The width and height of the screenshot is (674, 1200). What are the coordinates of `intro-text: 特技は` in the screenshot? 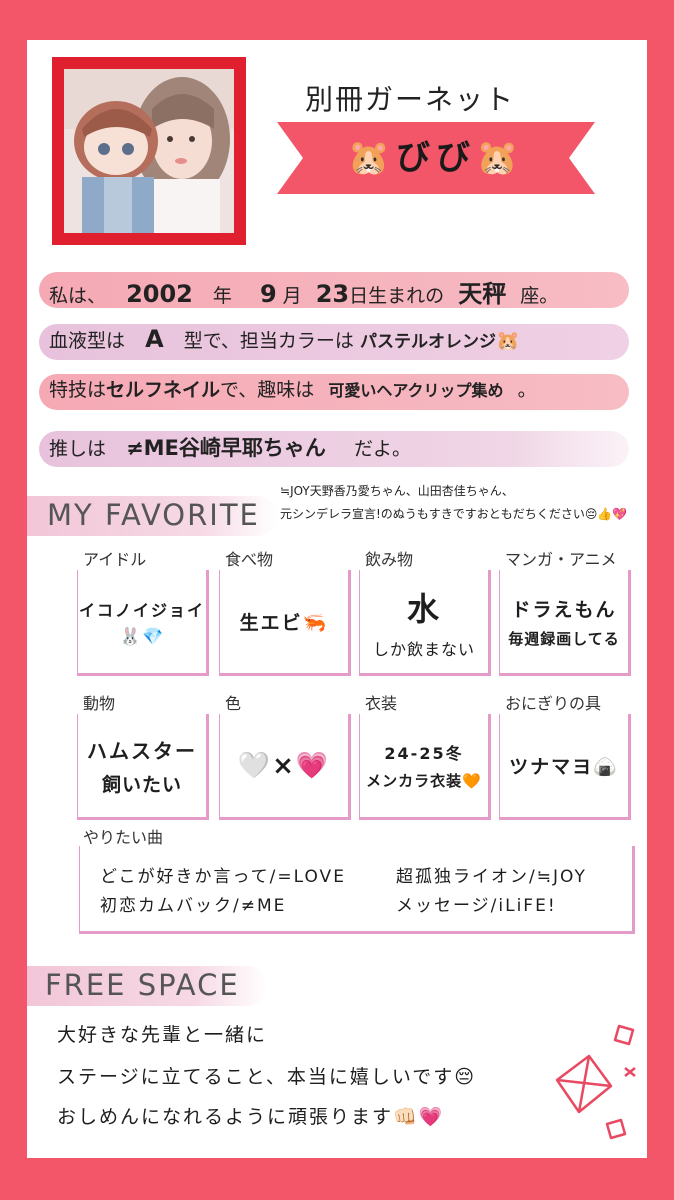 It's located at (78, 390).